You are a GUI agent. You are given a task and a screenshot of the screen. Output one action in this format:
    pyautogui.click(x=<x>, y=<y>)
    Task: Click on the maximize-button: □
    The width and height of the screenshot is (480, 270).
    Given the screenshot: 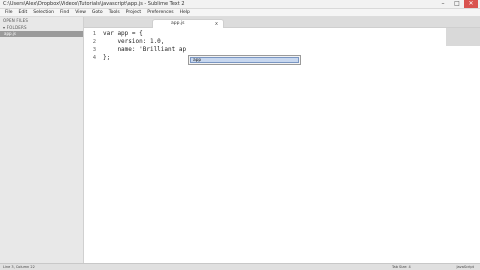 What is the action you would take?
    pyautogui.click(x=457, y=4)
    